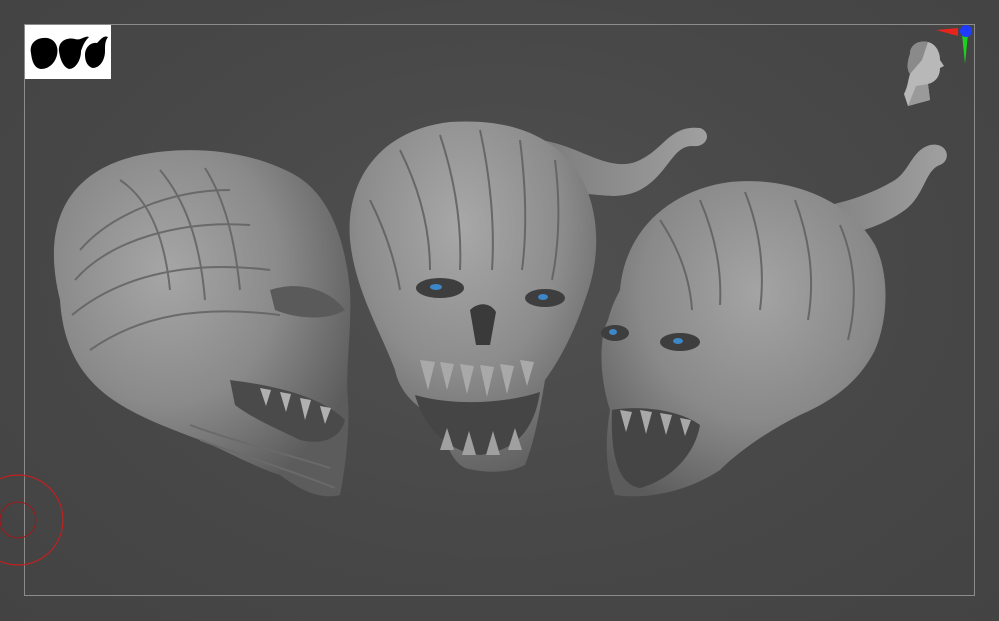 Image resolution: width=999 pixels, height=621 pixels. I want to click on y-axis-icon, so click(965, 49).